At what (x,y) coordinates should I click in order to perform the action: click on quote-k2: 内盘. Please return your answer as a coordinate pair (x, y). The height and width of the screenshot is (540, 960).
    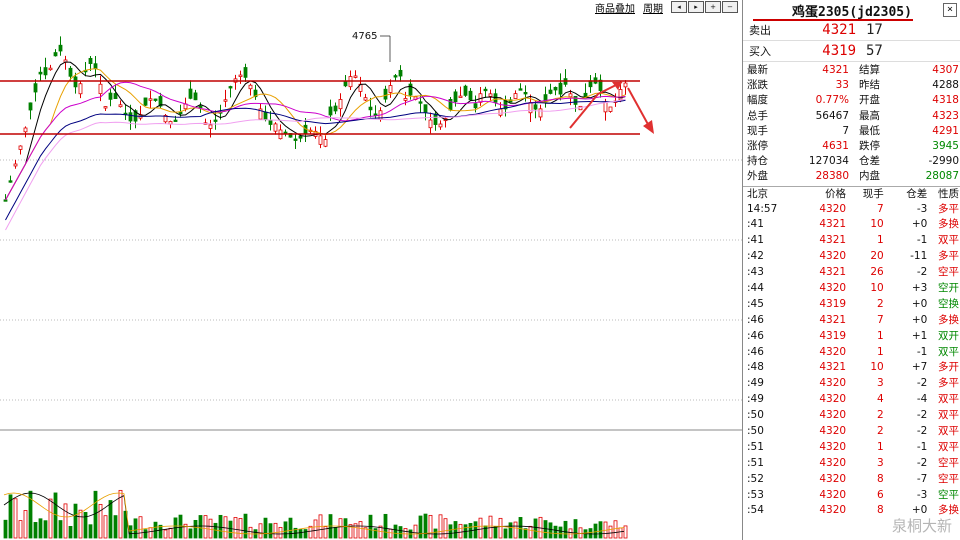
    Looking at the image, I should click on (869, 176).